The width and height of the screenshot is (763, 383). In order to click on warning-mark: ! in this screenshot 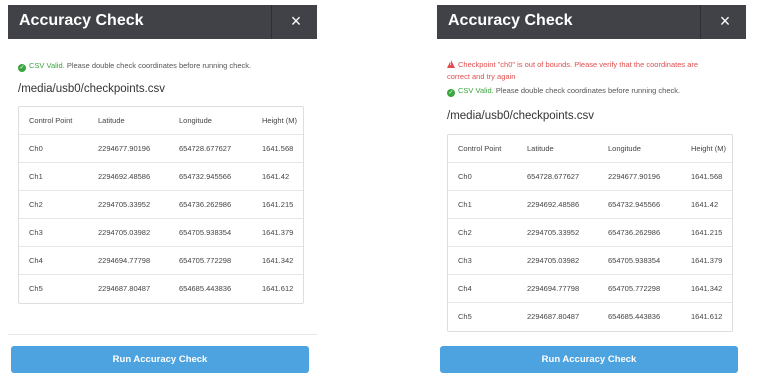, I will do `click(450, 64)`.